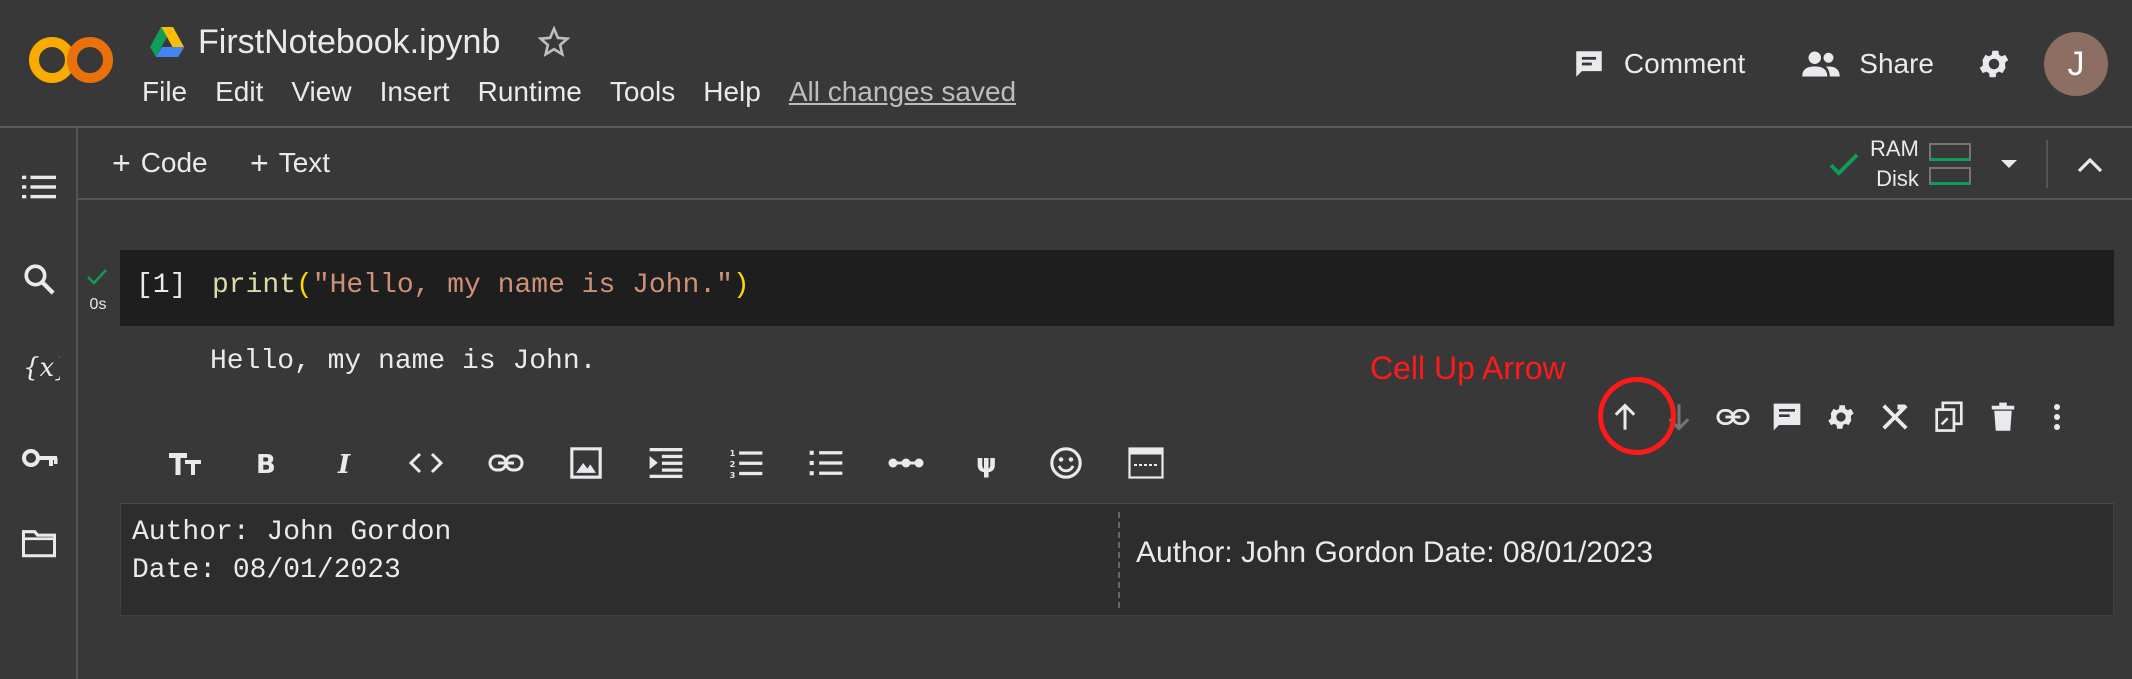 The width and height of the screenshot is (2132, 679). Describe the element at coordinates (1395, 552) in the screenshot. I see `markdown-preview: Author: John Gordon Date: 08/01/2023` at that location.